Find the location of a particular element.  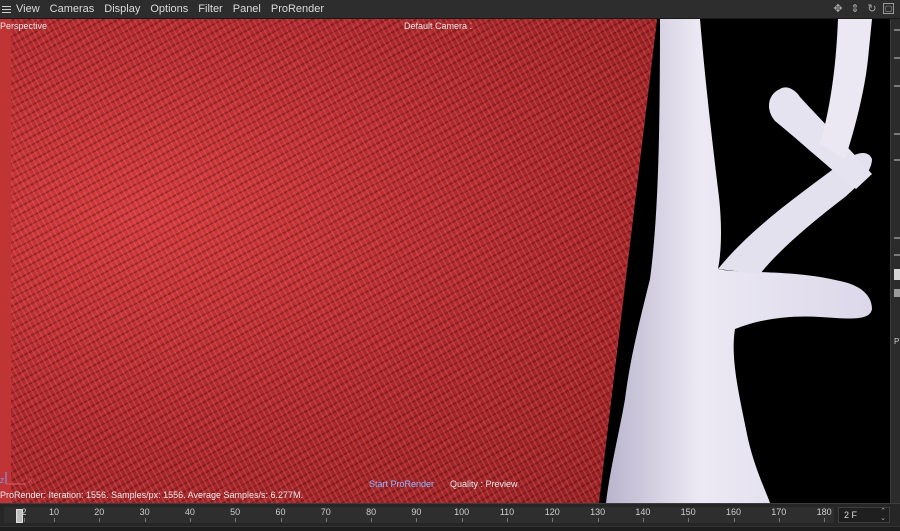

current-frame-field: 2 F ⌃ ⌄ is located at coordinates (864, 515).